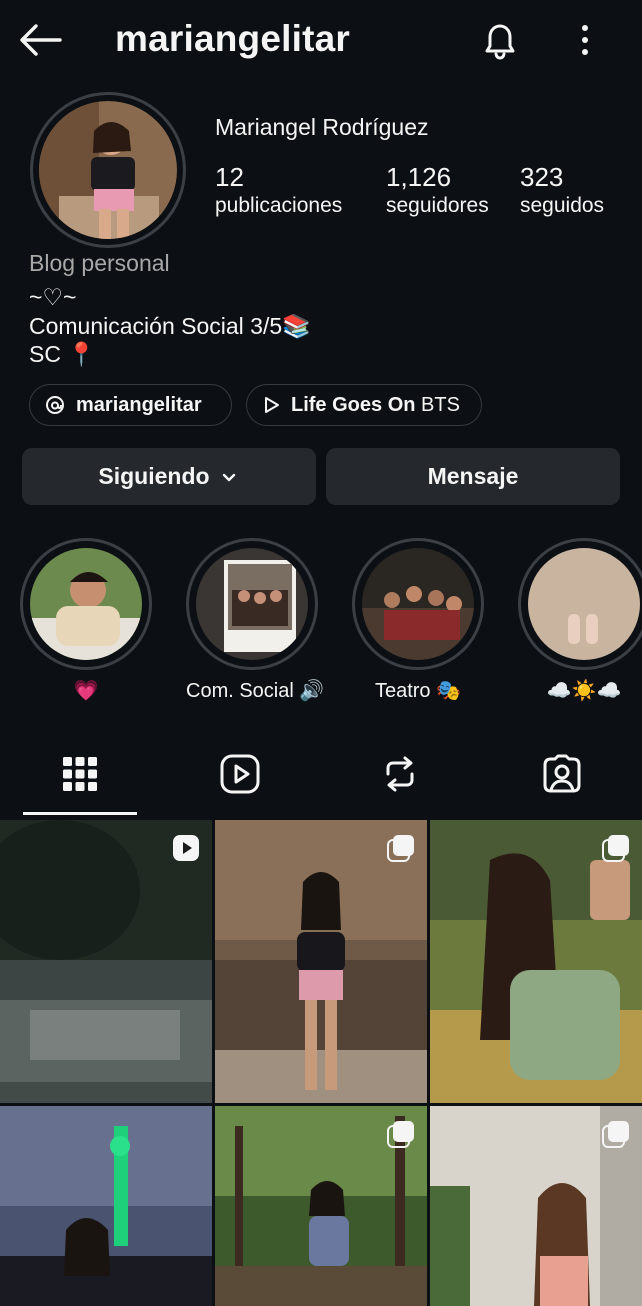 Image resolution: width=642 pixels, height=1306 pixels. I want to click on music-chip: Life Goes On BTS, so click(364, 405).